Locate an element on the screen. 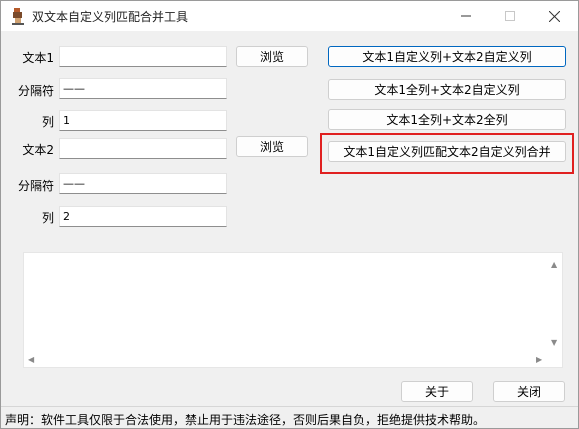 The height and width of the screenshot is (429, 579). close-window-button is located at coordinates (554, 16).